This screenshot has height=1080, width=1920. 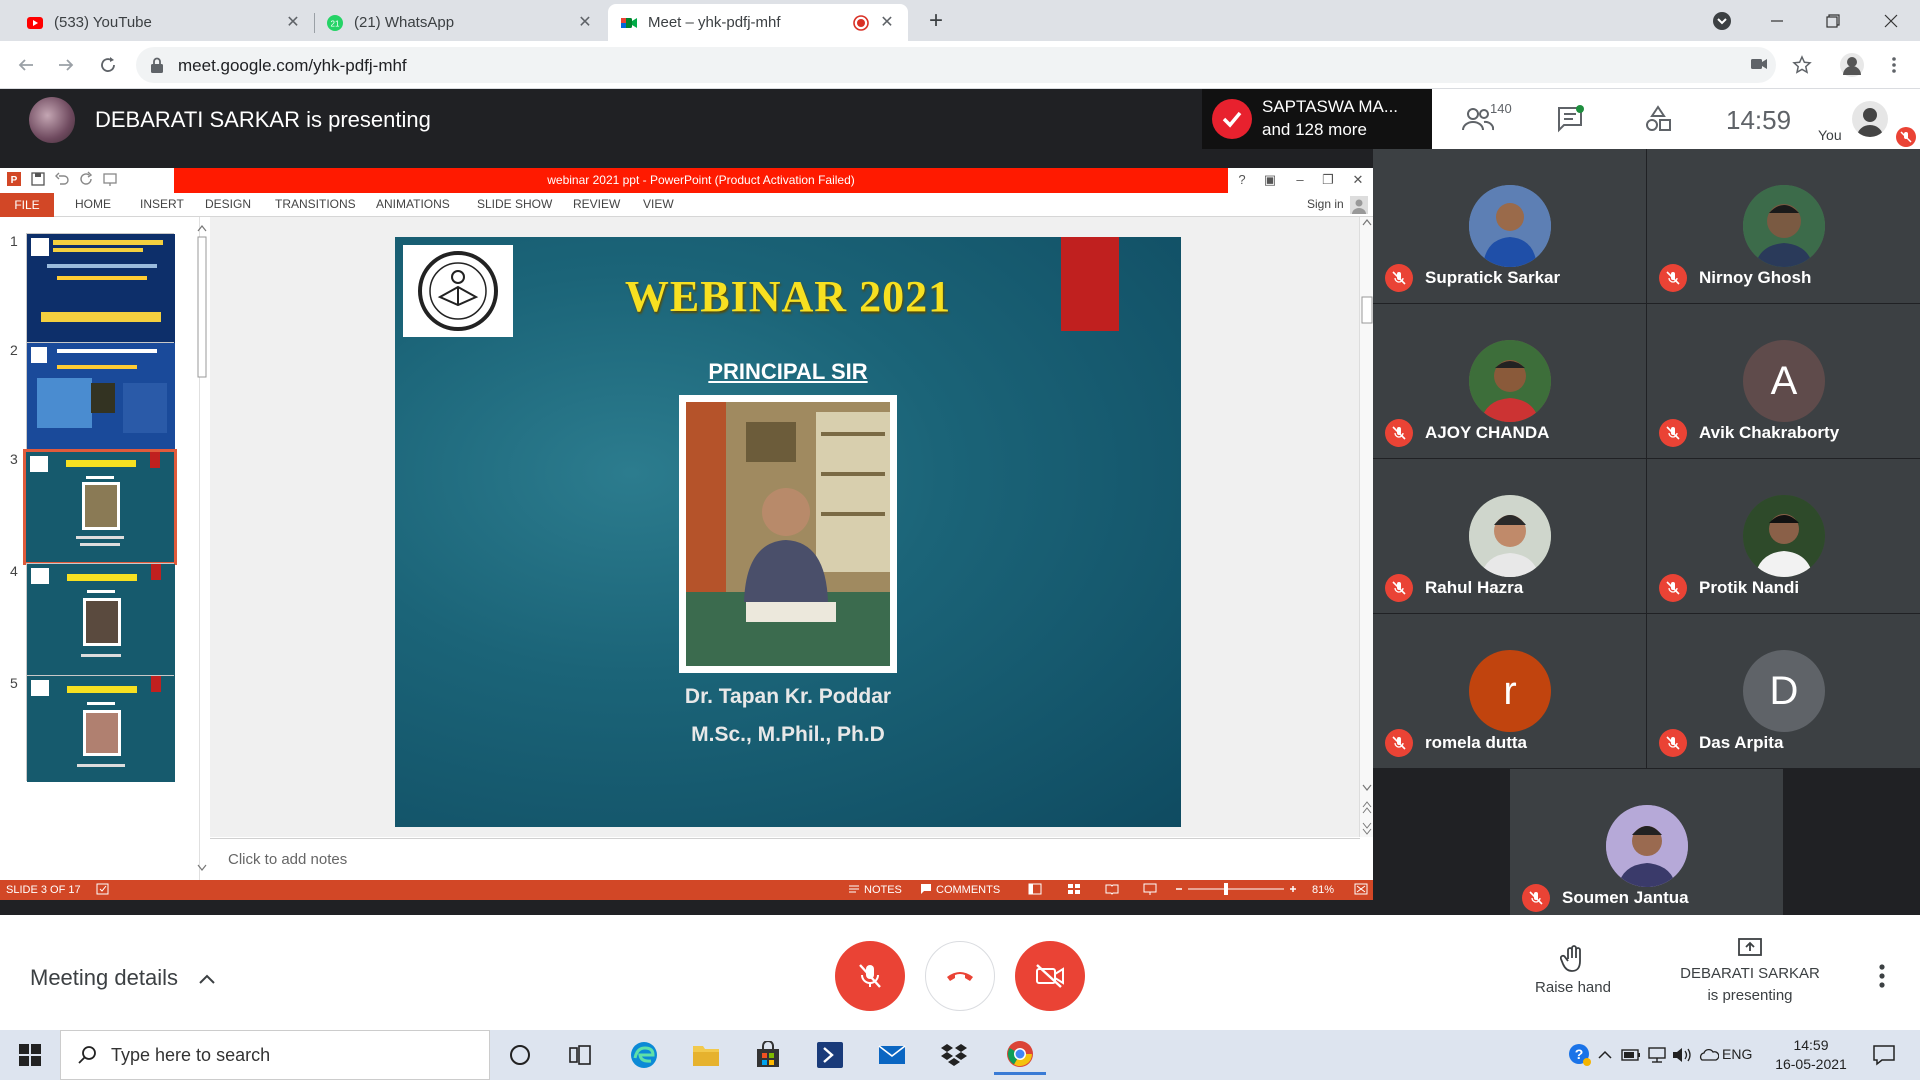 I want to click on back-arrow-icon, so click(x=26, y=65).